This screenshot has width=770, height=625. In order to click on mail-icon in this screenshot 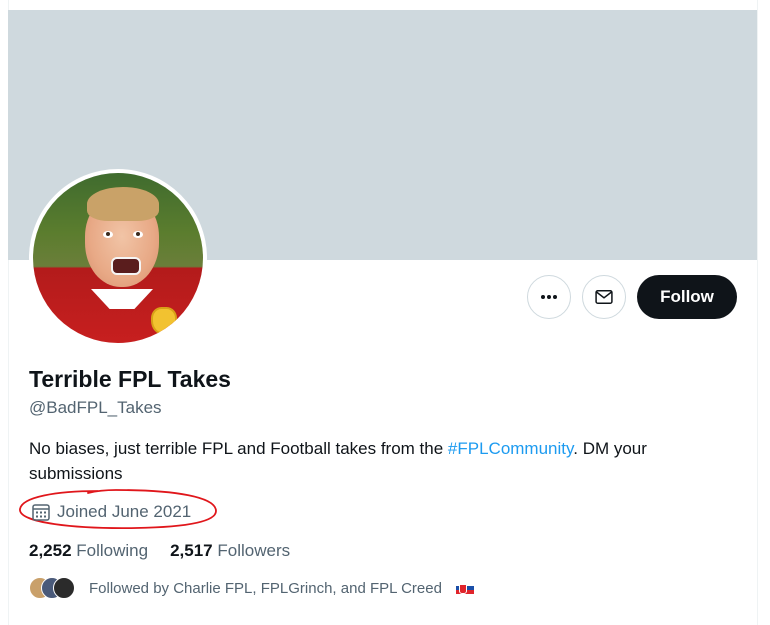, I will do `click(604, 297)`.